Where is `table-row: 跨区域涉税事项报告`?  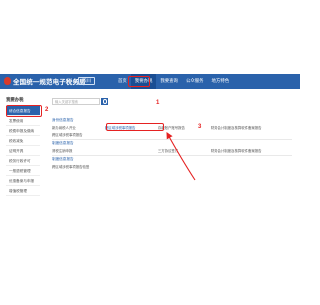 table-row: 跨区域涉税事项报告 is located at coordinates (172, 134).